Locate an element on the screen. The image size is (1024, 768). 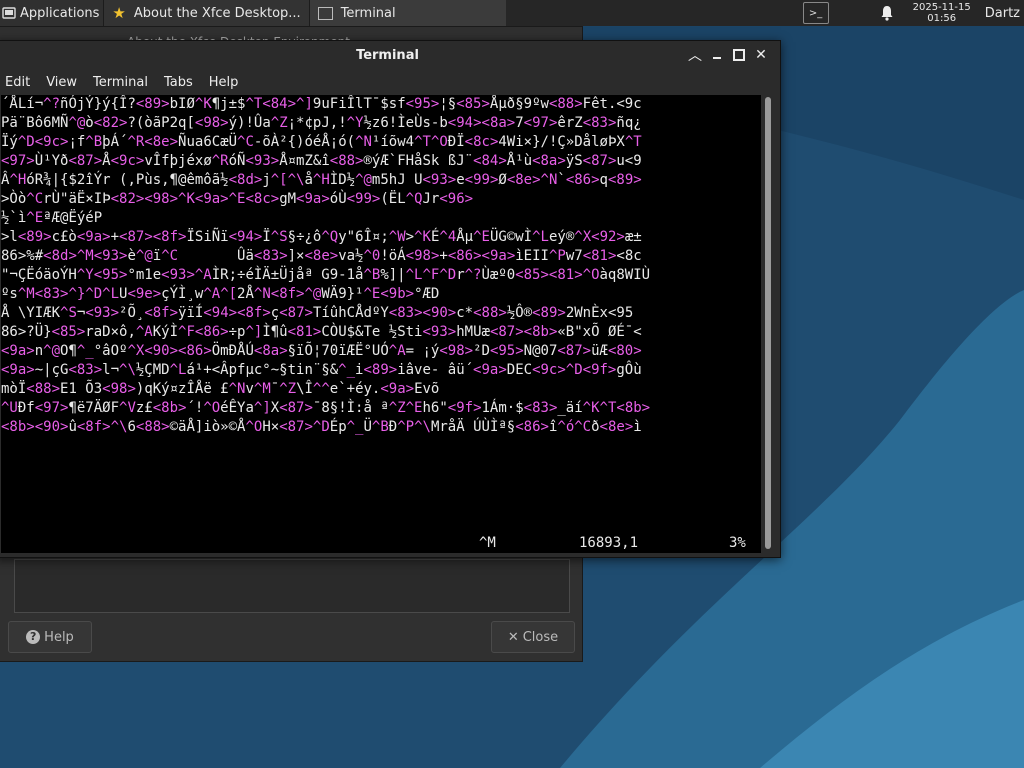
maximize-button is located at coordinates (739, 55).